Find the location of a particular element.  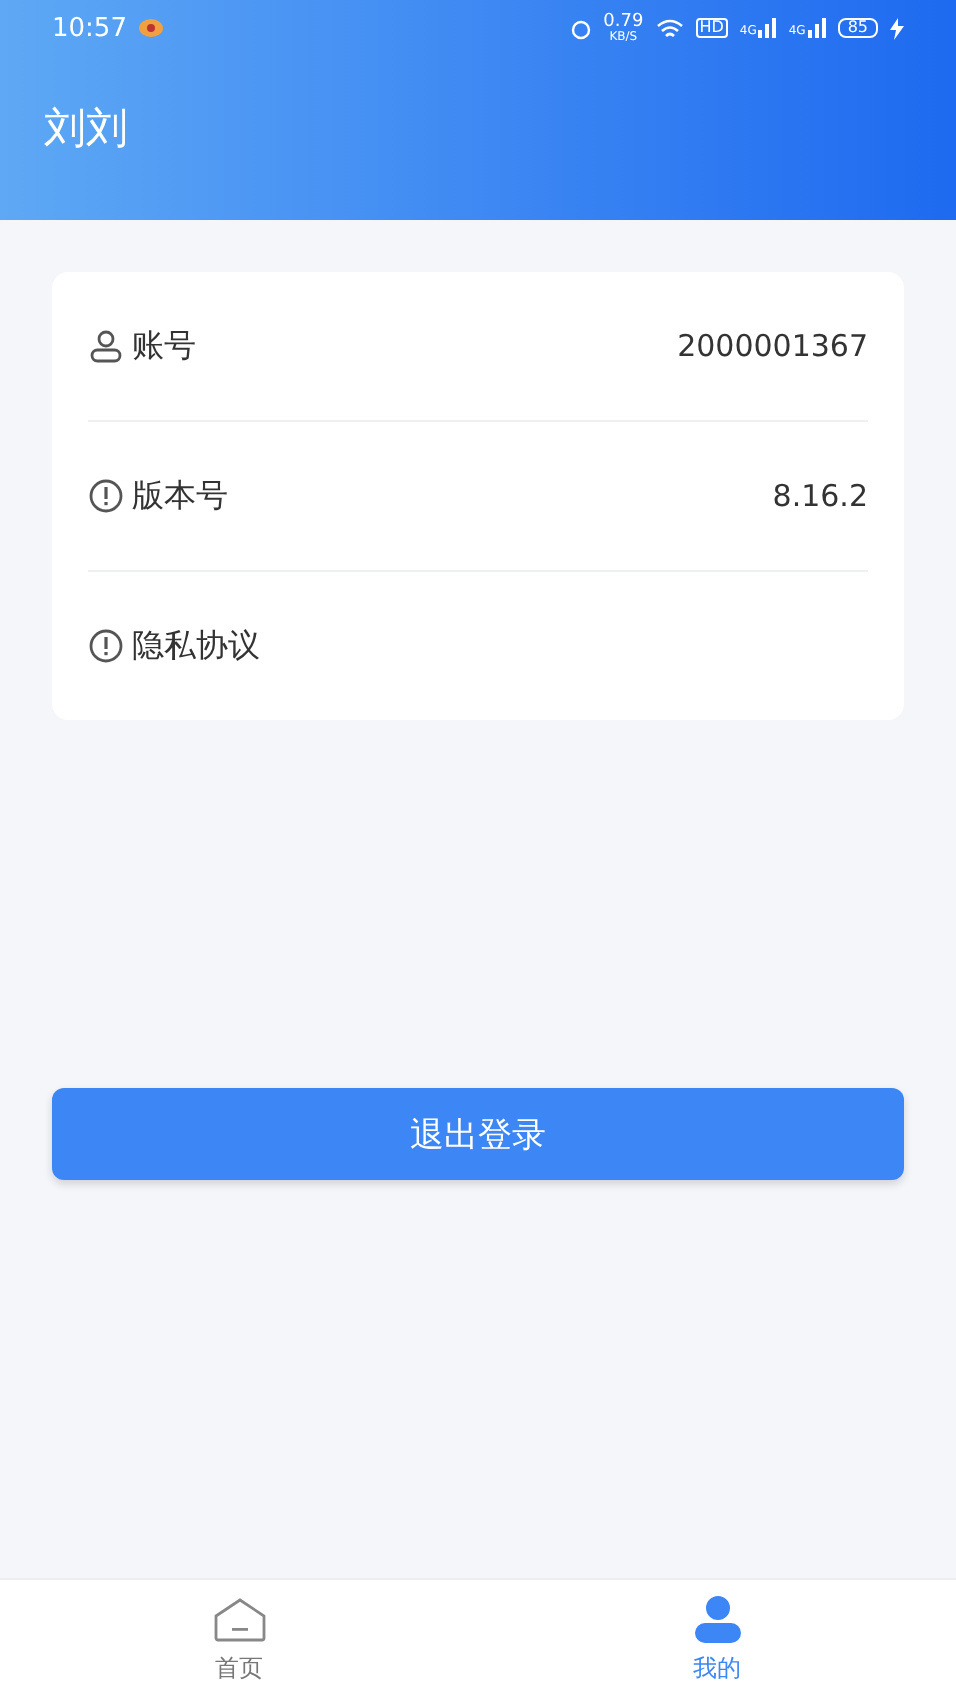

user-icon is located at coordinates (106, 346).